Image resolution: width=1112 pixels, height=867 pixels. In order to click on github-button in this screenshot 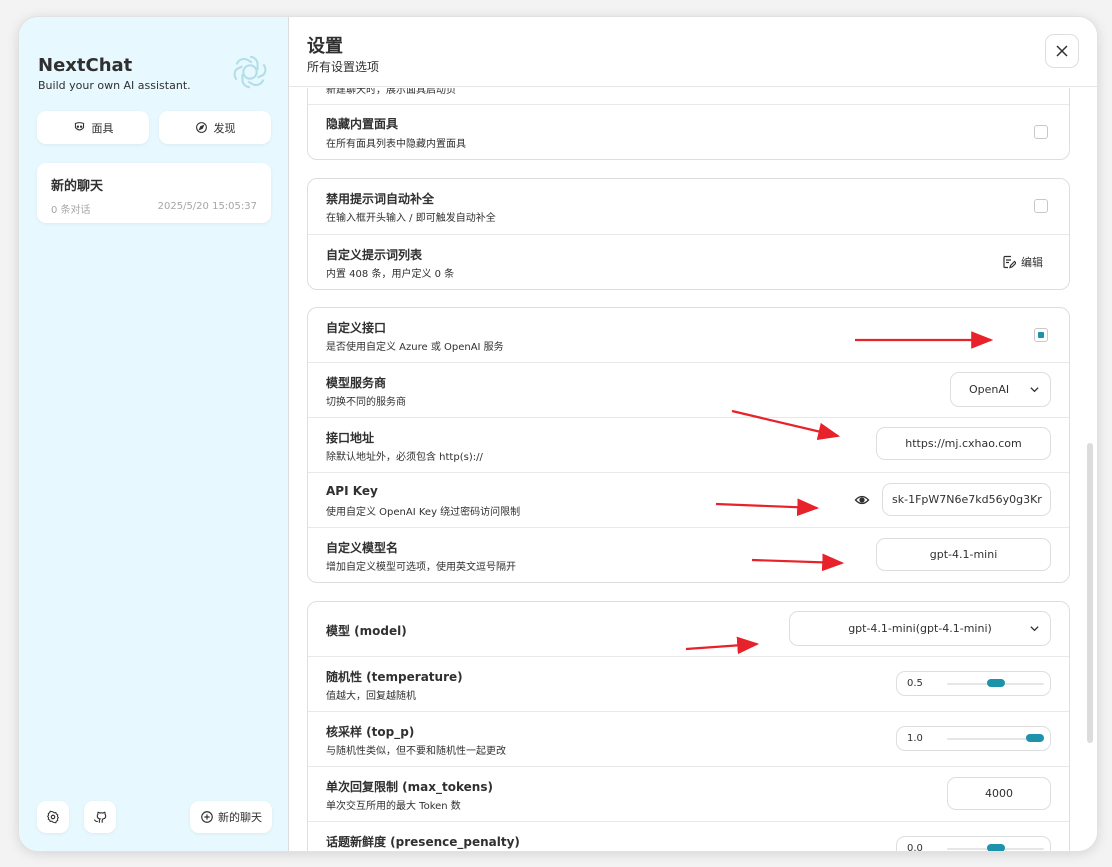, I will do `click(100, 817)`.